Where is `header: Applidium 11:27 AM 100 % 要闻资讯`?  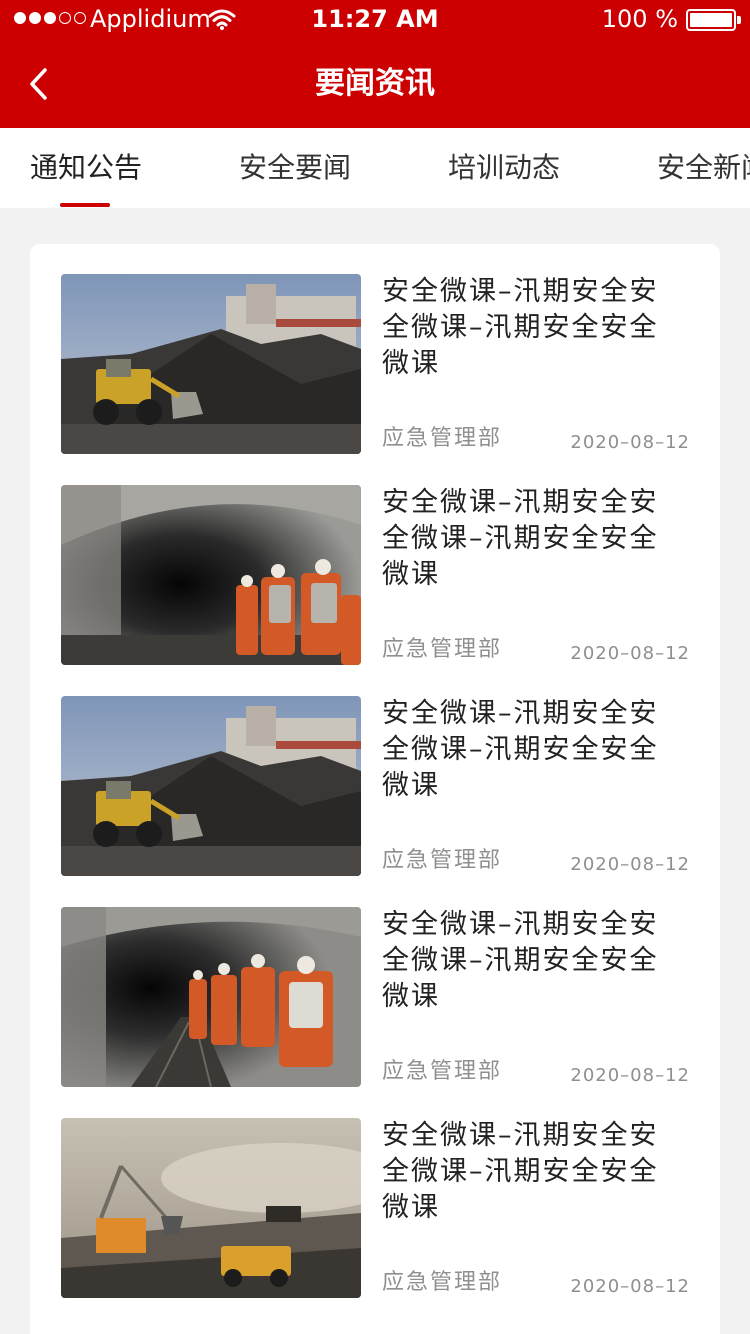
header: Applidium 11:27 AM 100 % 要闻资讯 is located at coordinates (375, 64).